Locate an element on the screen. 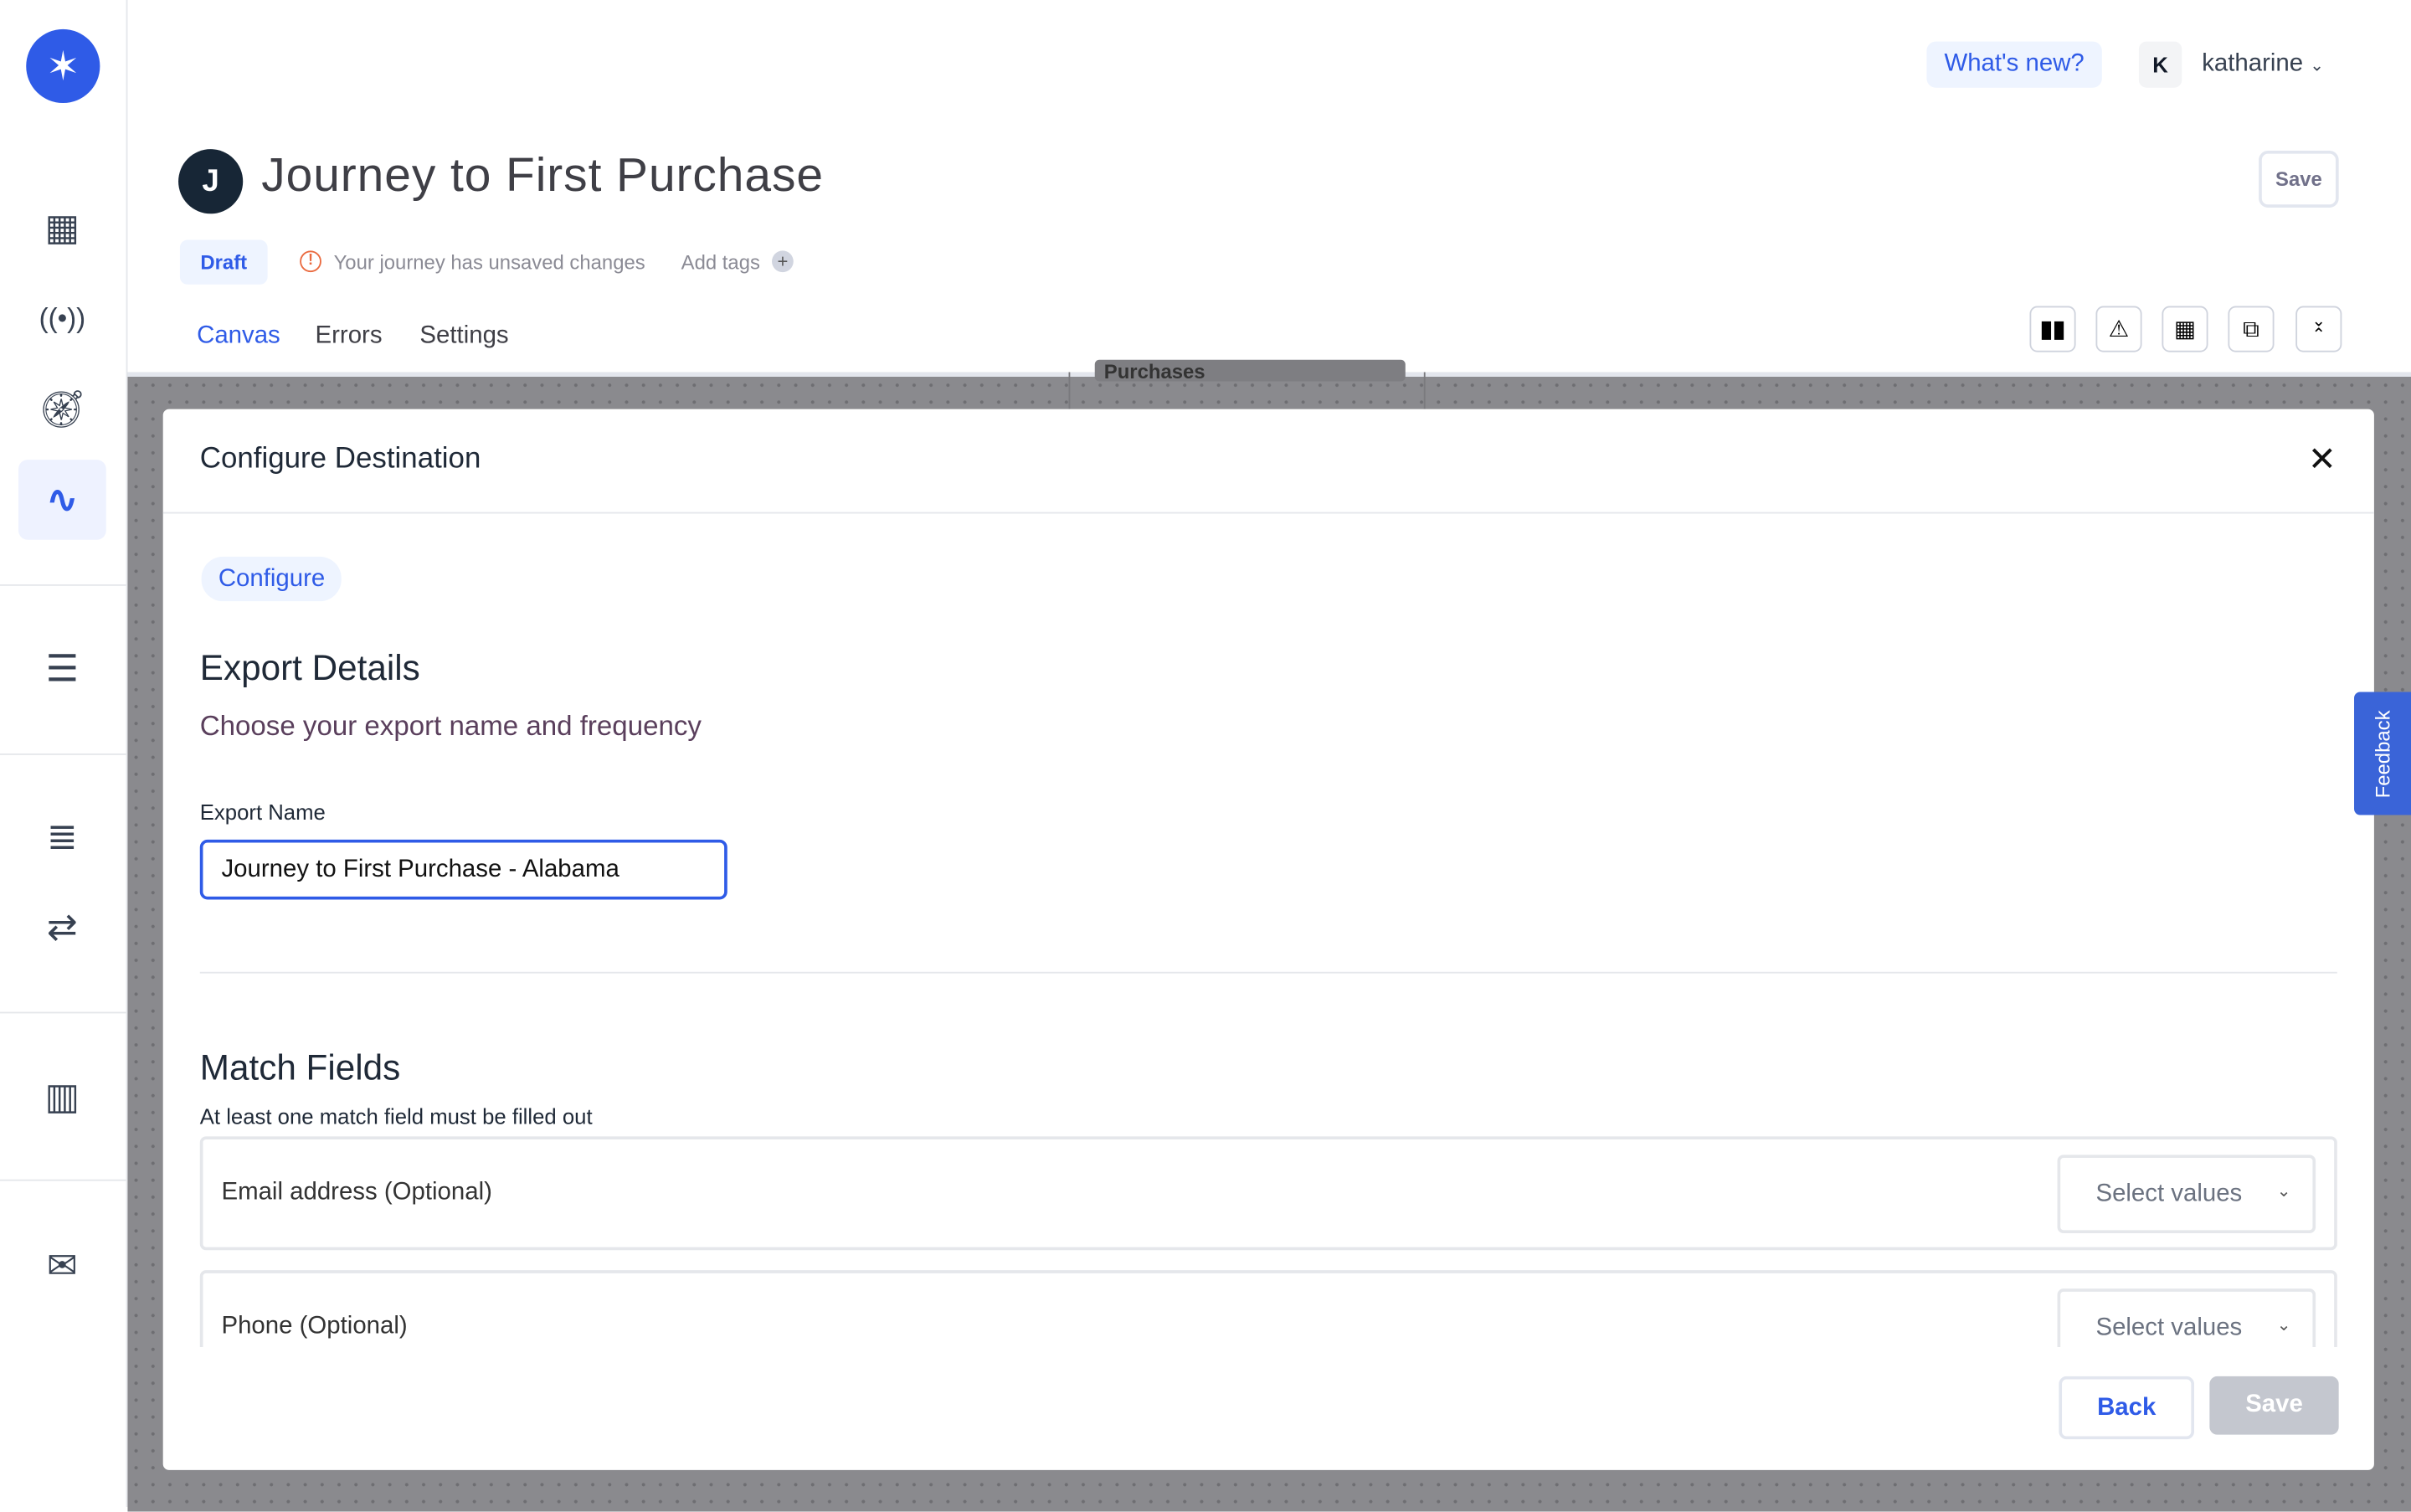 The height and width of the screenshot is (1512, 2411). canvas-node-label: Purchases is located at coordinates (1250, 371).